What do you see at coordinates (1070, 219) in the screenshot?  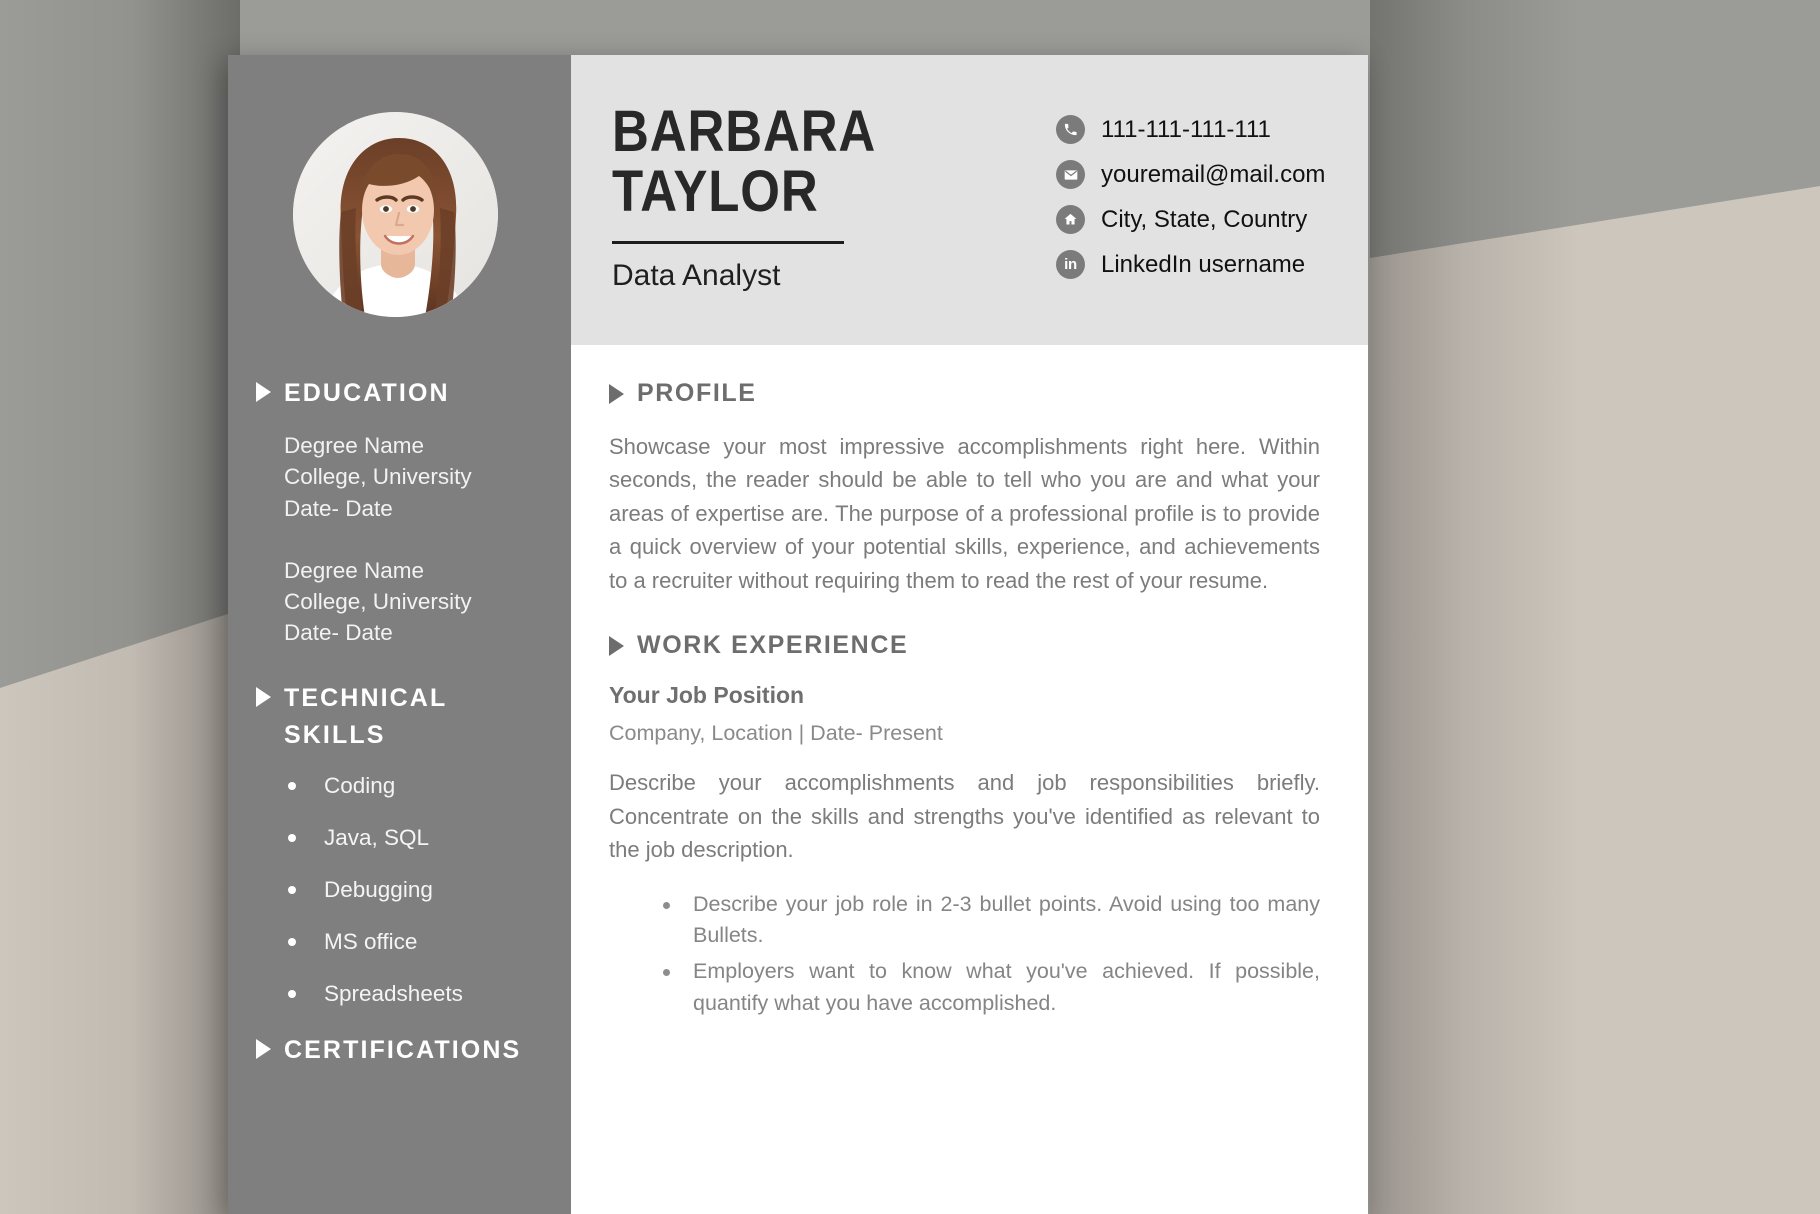 I see `home-icon` at bounding box center [1070, 219].